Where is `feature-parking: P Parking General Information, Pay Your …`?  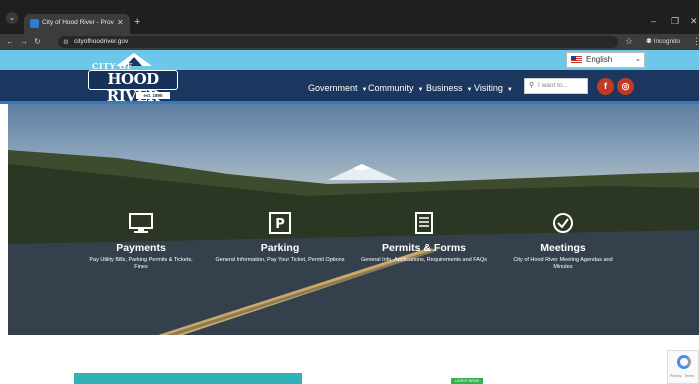
feature-parking: P Parking General Information, Pay Your … is located at coordinates (280, 238).